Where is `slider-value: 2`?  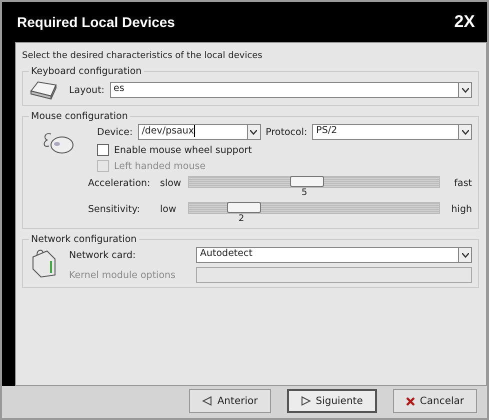
slider-value: 2 is located at coordinates (241, 219).